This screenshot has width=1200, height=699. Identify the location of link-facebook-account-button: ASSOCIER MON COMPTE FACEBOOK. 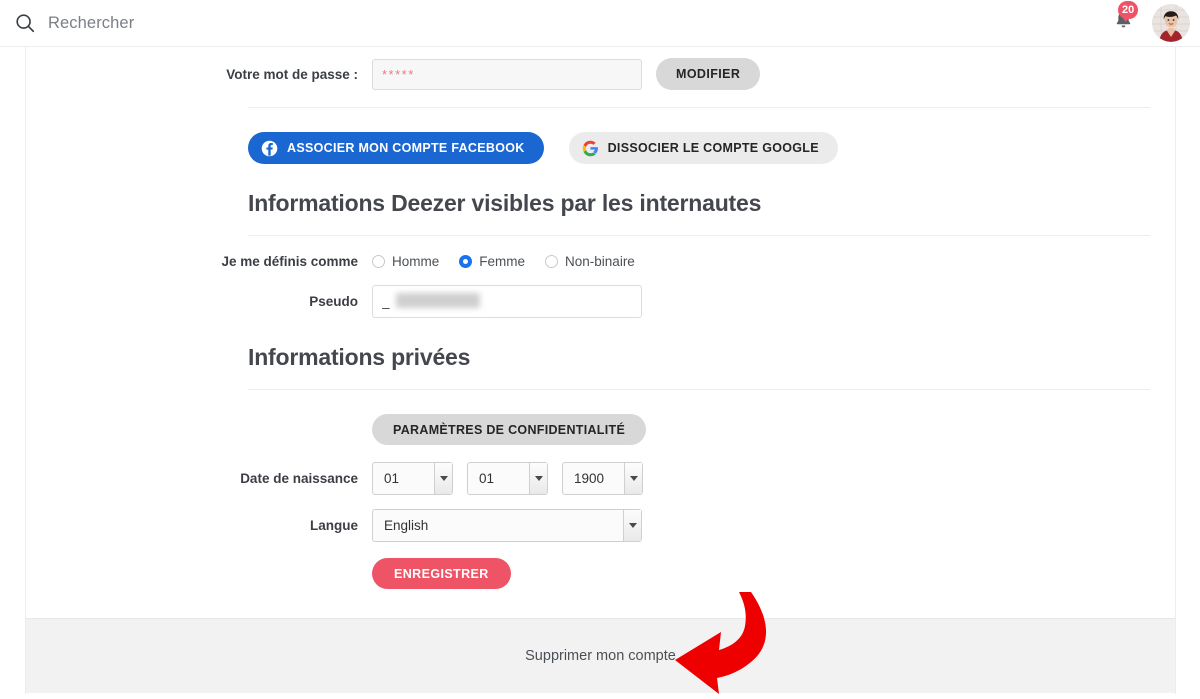
(396, 148).